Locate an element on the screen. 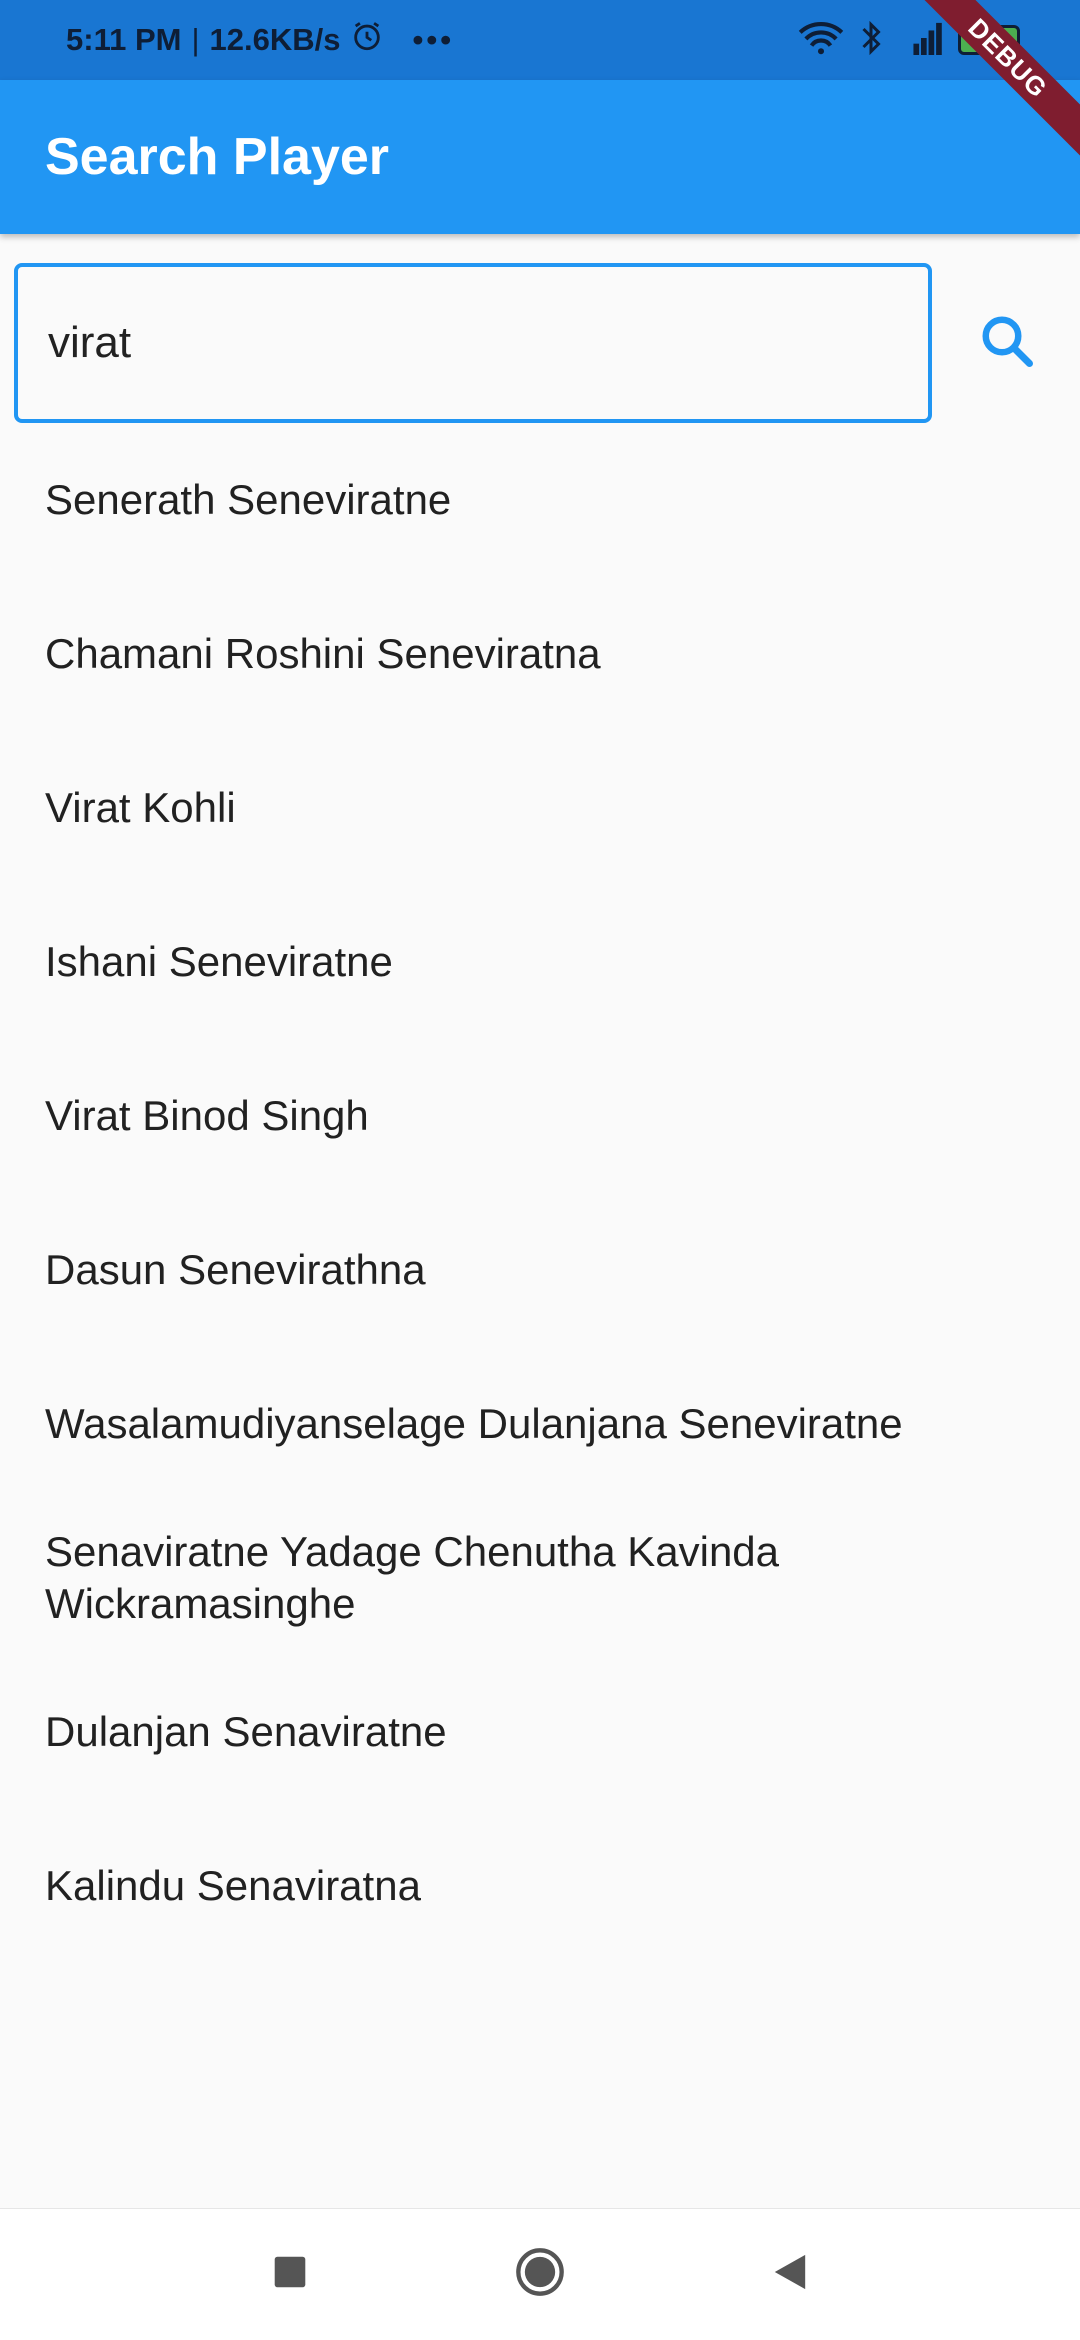 The width and height of the screenshot is (1080, 2340). battery-icon: 30 is located at coordinates (989, 40).